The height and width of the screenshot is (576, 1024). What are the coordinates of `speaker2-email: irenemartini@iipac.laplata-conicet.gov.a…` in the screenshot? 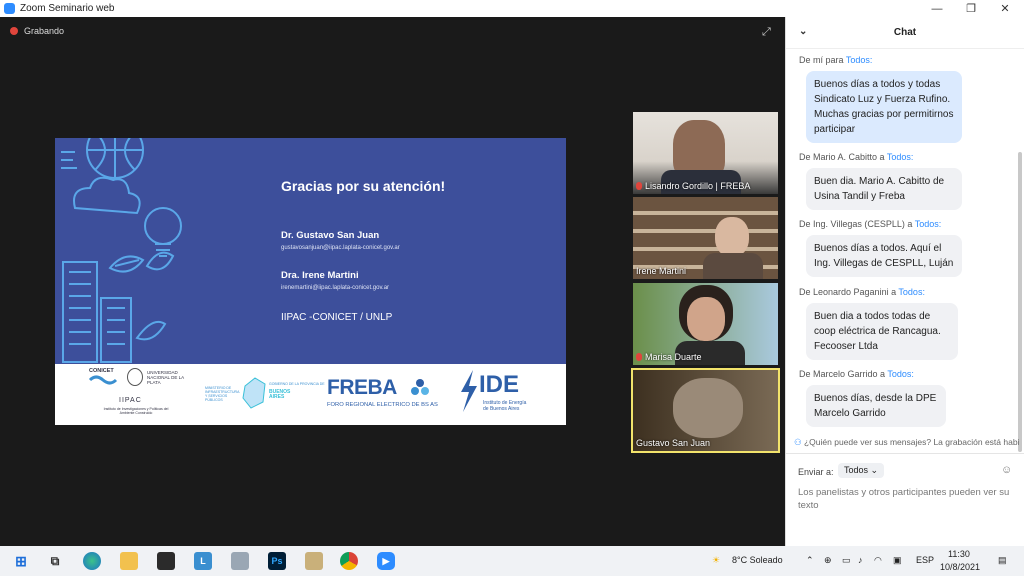 It's located at (335, 288).